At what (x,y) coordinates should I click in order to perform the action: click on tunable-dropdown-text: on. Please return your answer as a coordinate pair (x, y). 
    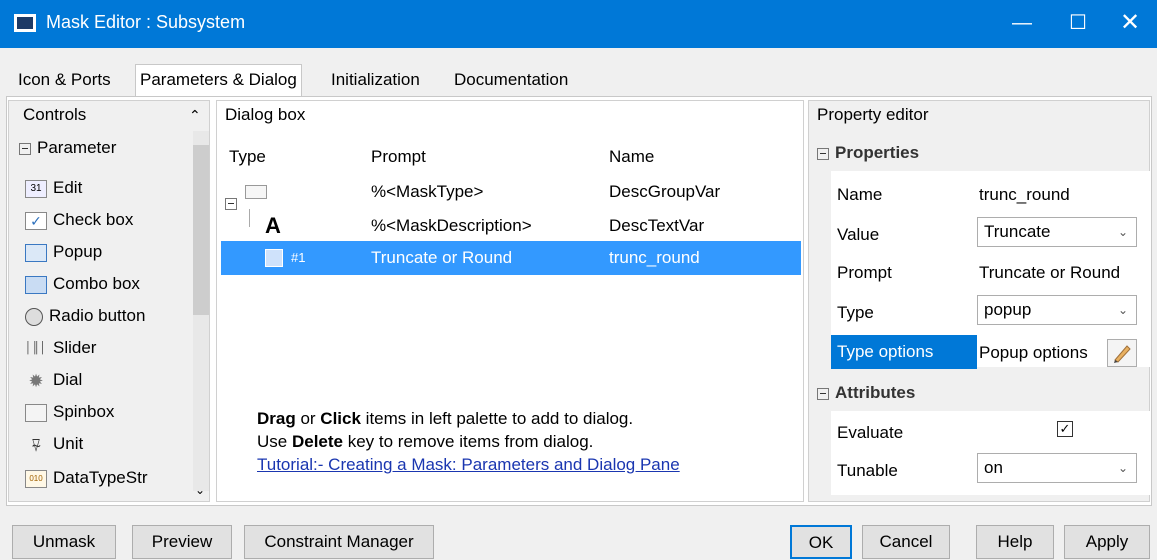
    Looking at the image, I should click on (993, 467).